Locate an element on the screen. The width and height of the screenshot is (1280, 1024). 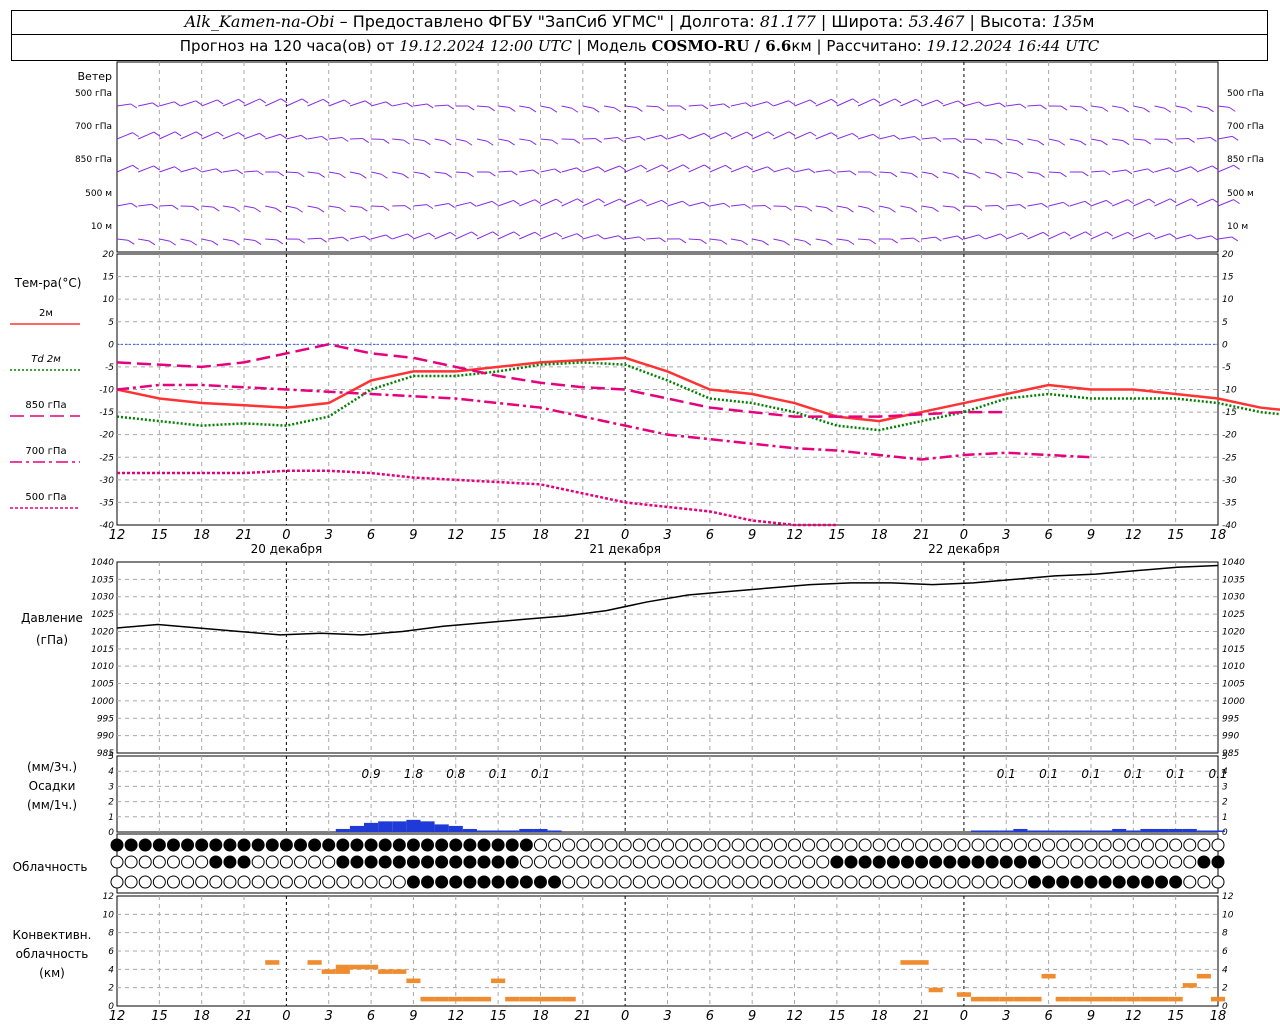
y-tick-right: 20 is located at coordinates (1228, 255).